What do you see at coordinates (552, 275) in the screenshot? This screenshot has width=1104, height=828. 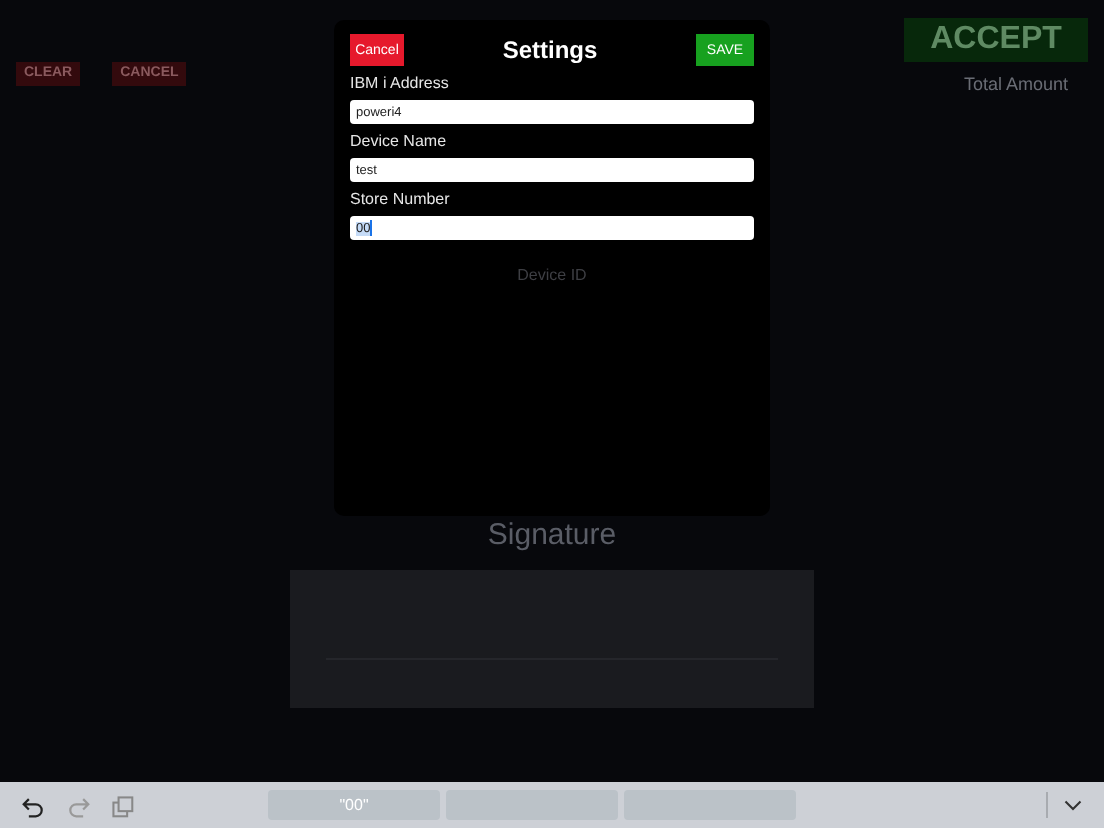 I see `device-id-label: Device ID` at bounding box center [552, 275].